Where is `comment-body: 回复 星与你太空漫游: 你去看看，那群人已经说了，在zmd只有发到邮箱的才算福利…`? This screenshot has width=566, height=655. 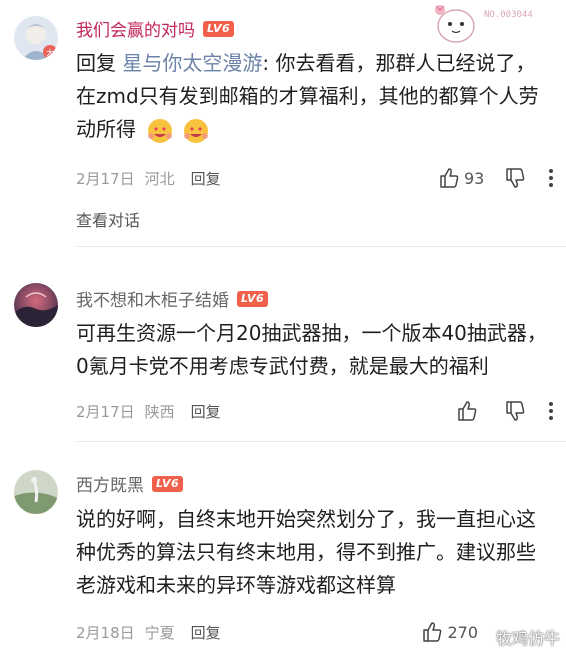 comment-body: 回复 星与你太空漫游: 你去看看，那群人已经说了，在zmd只有发到邮箱的才算福利… is located at coordinates (314, 96).